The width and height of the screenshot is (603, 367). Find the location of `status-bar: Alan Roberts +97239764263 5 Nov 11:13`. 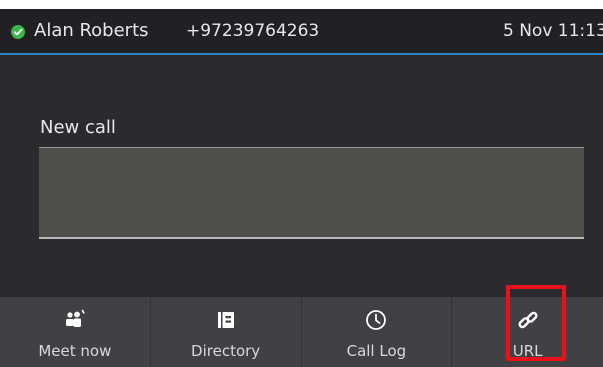

status-bar: Alan Roberts +97239764263 5 Nov 11:13 is located at coordinates (301, 32).